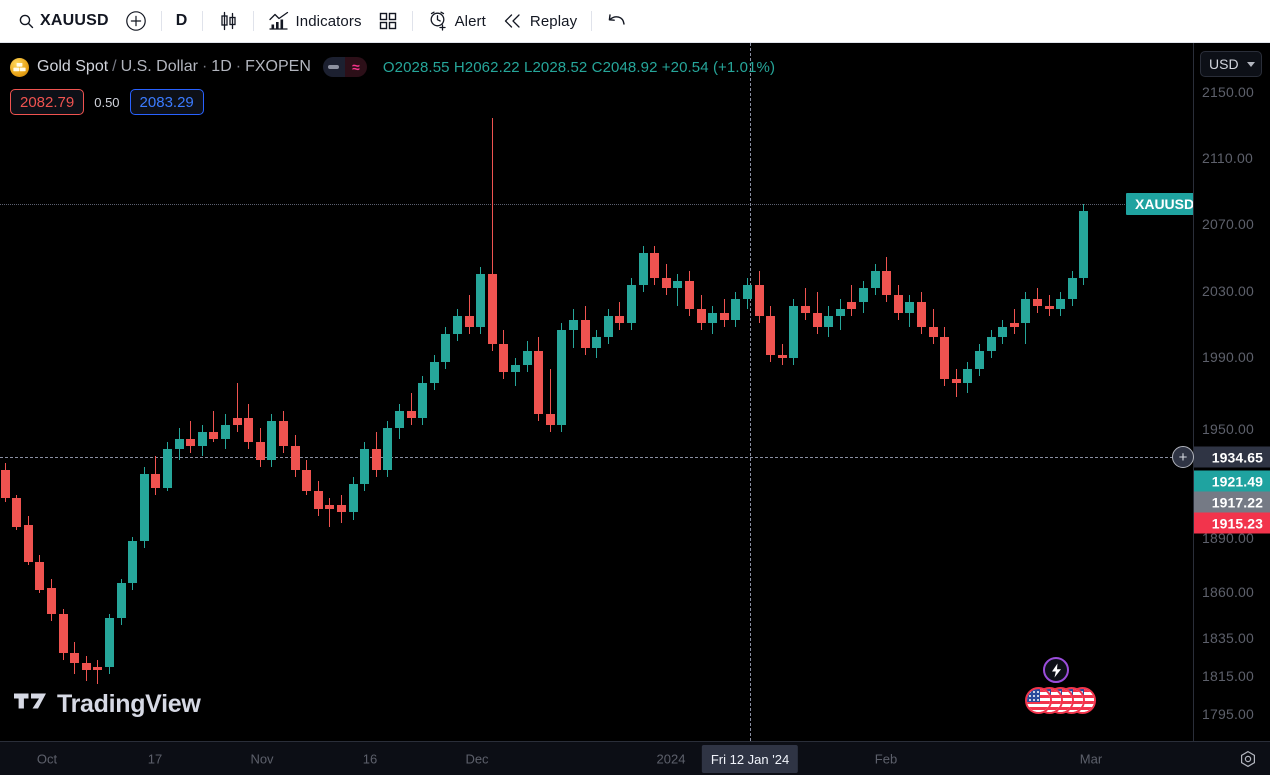  I want to click on add-alert-plus-icon: +, so click(1183, 457).